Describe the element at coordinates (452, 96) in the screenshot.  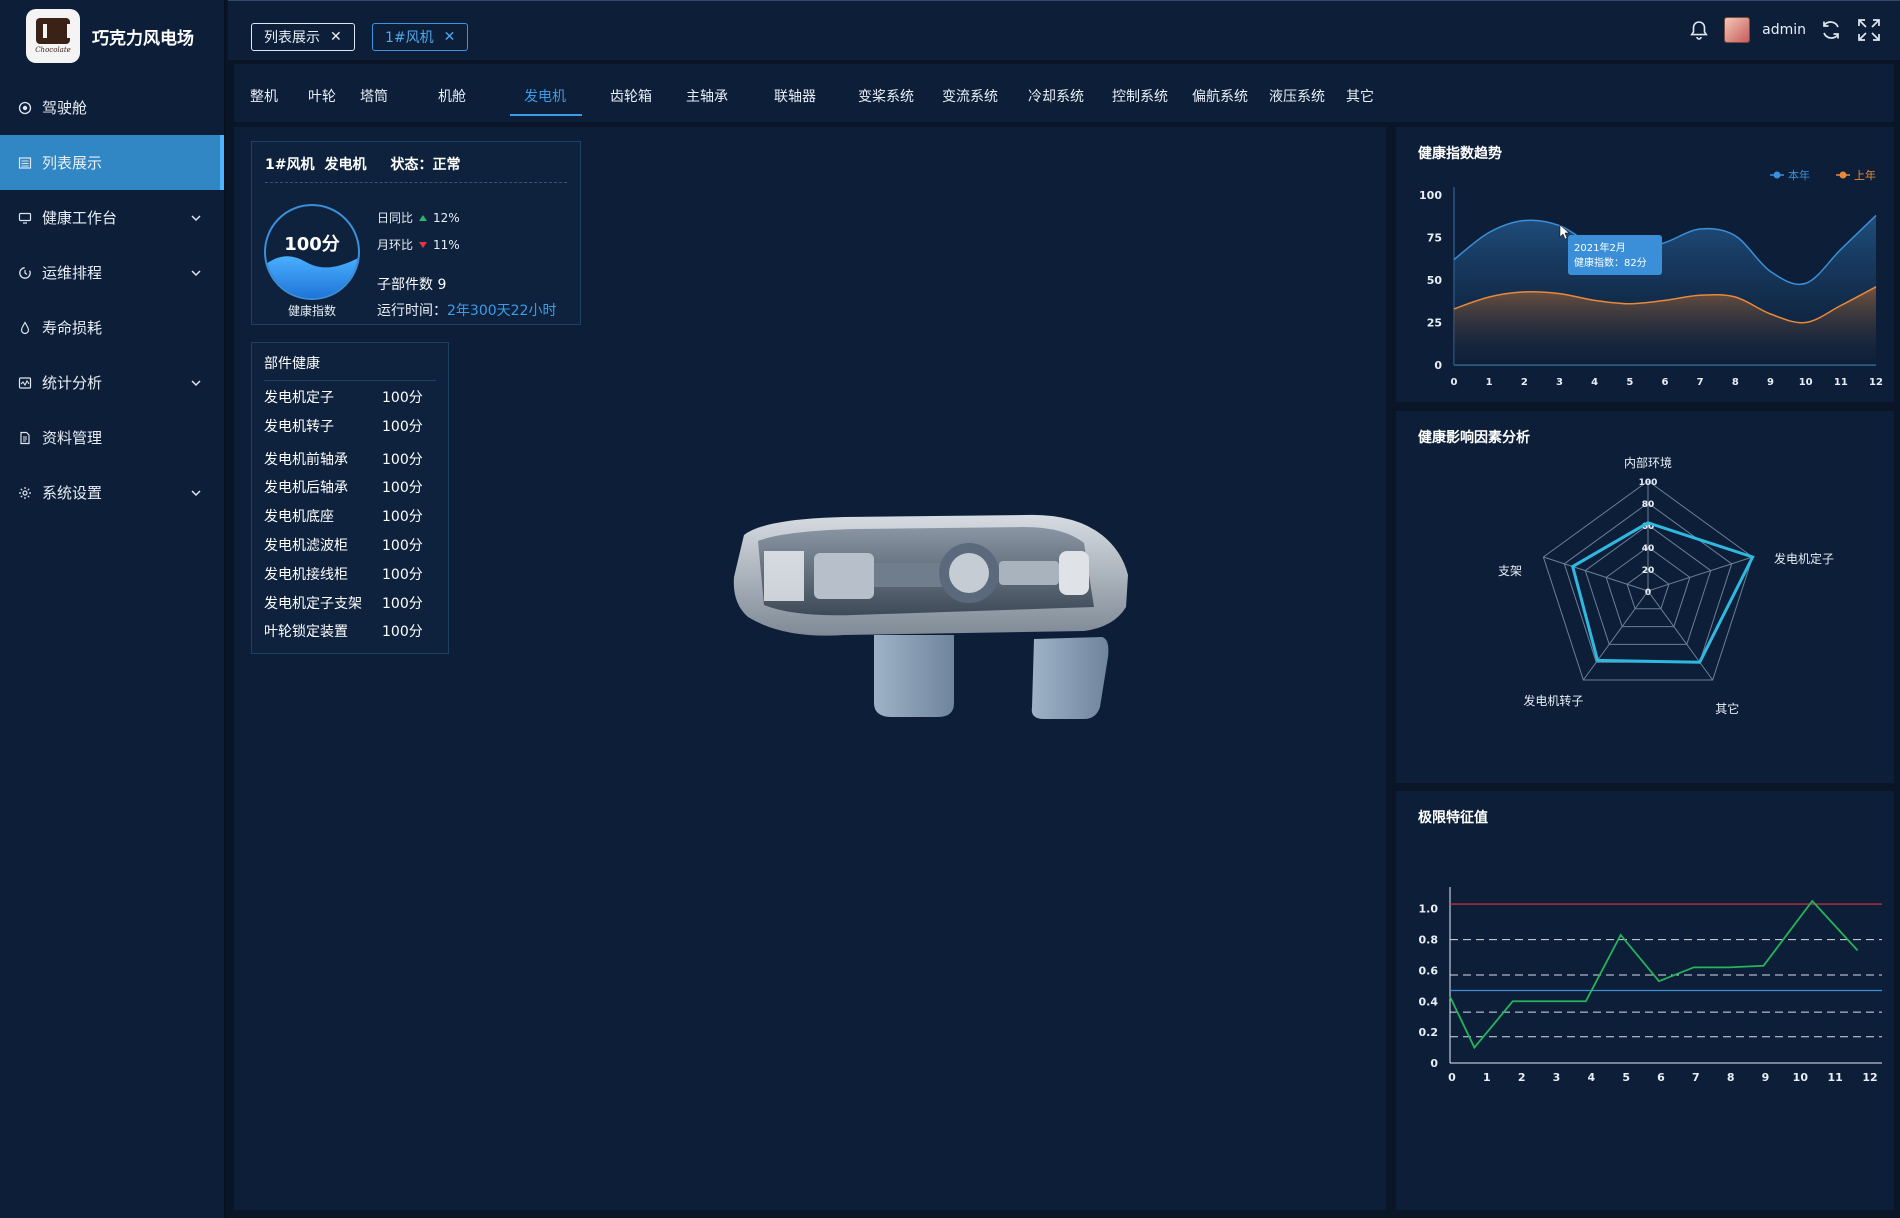
I see `tab-component-3: 机舱` at that location.